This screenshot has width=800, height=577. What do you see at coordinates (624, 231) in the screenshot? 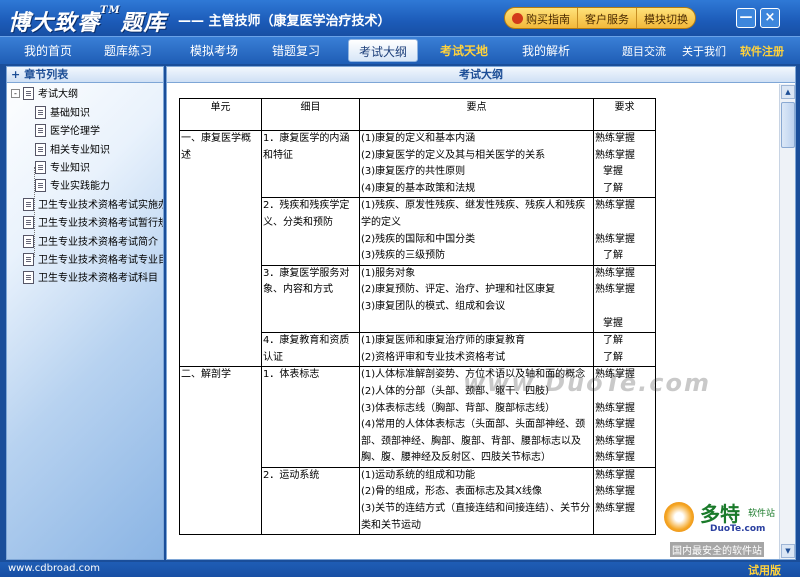
I see `requirement-cell: 熟练掌握 熟练掌握 了解` at bounding box center [624, 231].